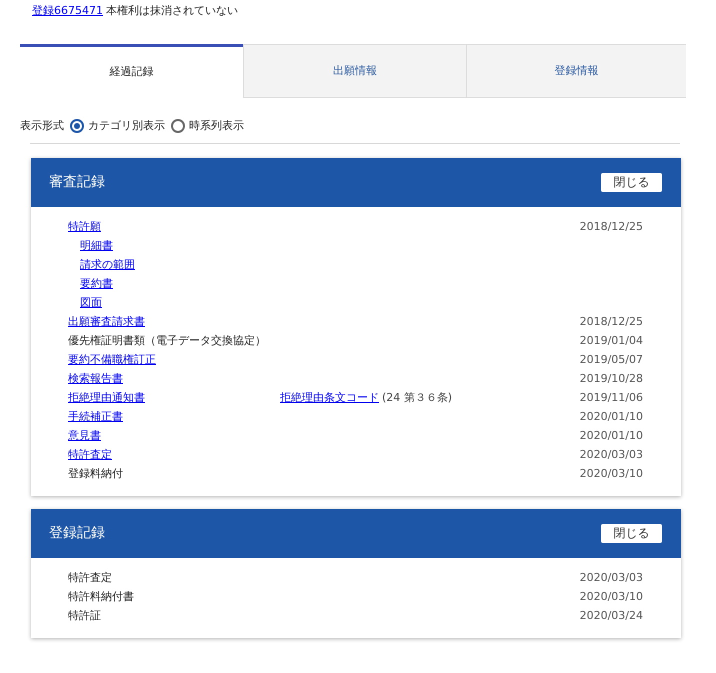 The width and height of the screenshot is (716, 673). What do you see at coordinates (77, 533) in the screenshot?
I see `section-title: 登録記録` at bounding box center [77, 533].